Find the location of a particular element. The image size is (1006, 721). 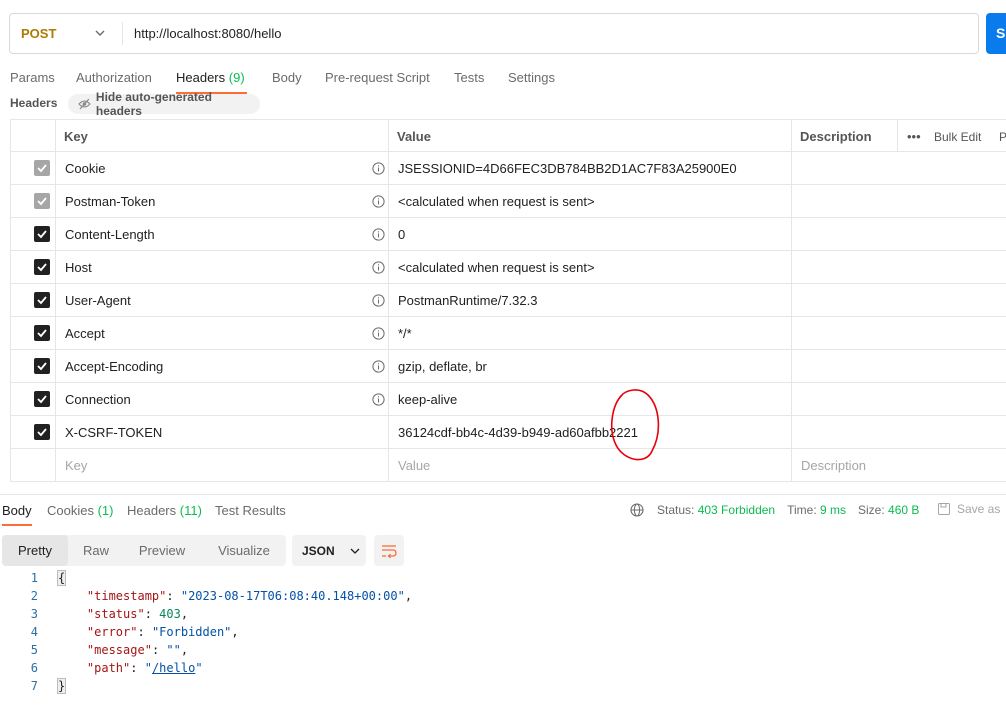

json-string: "" is located at coordinates (173, 650).